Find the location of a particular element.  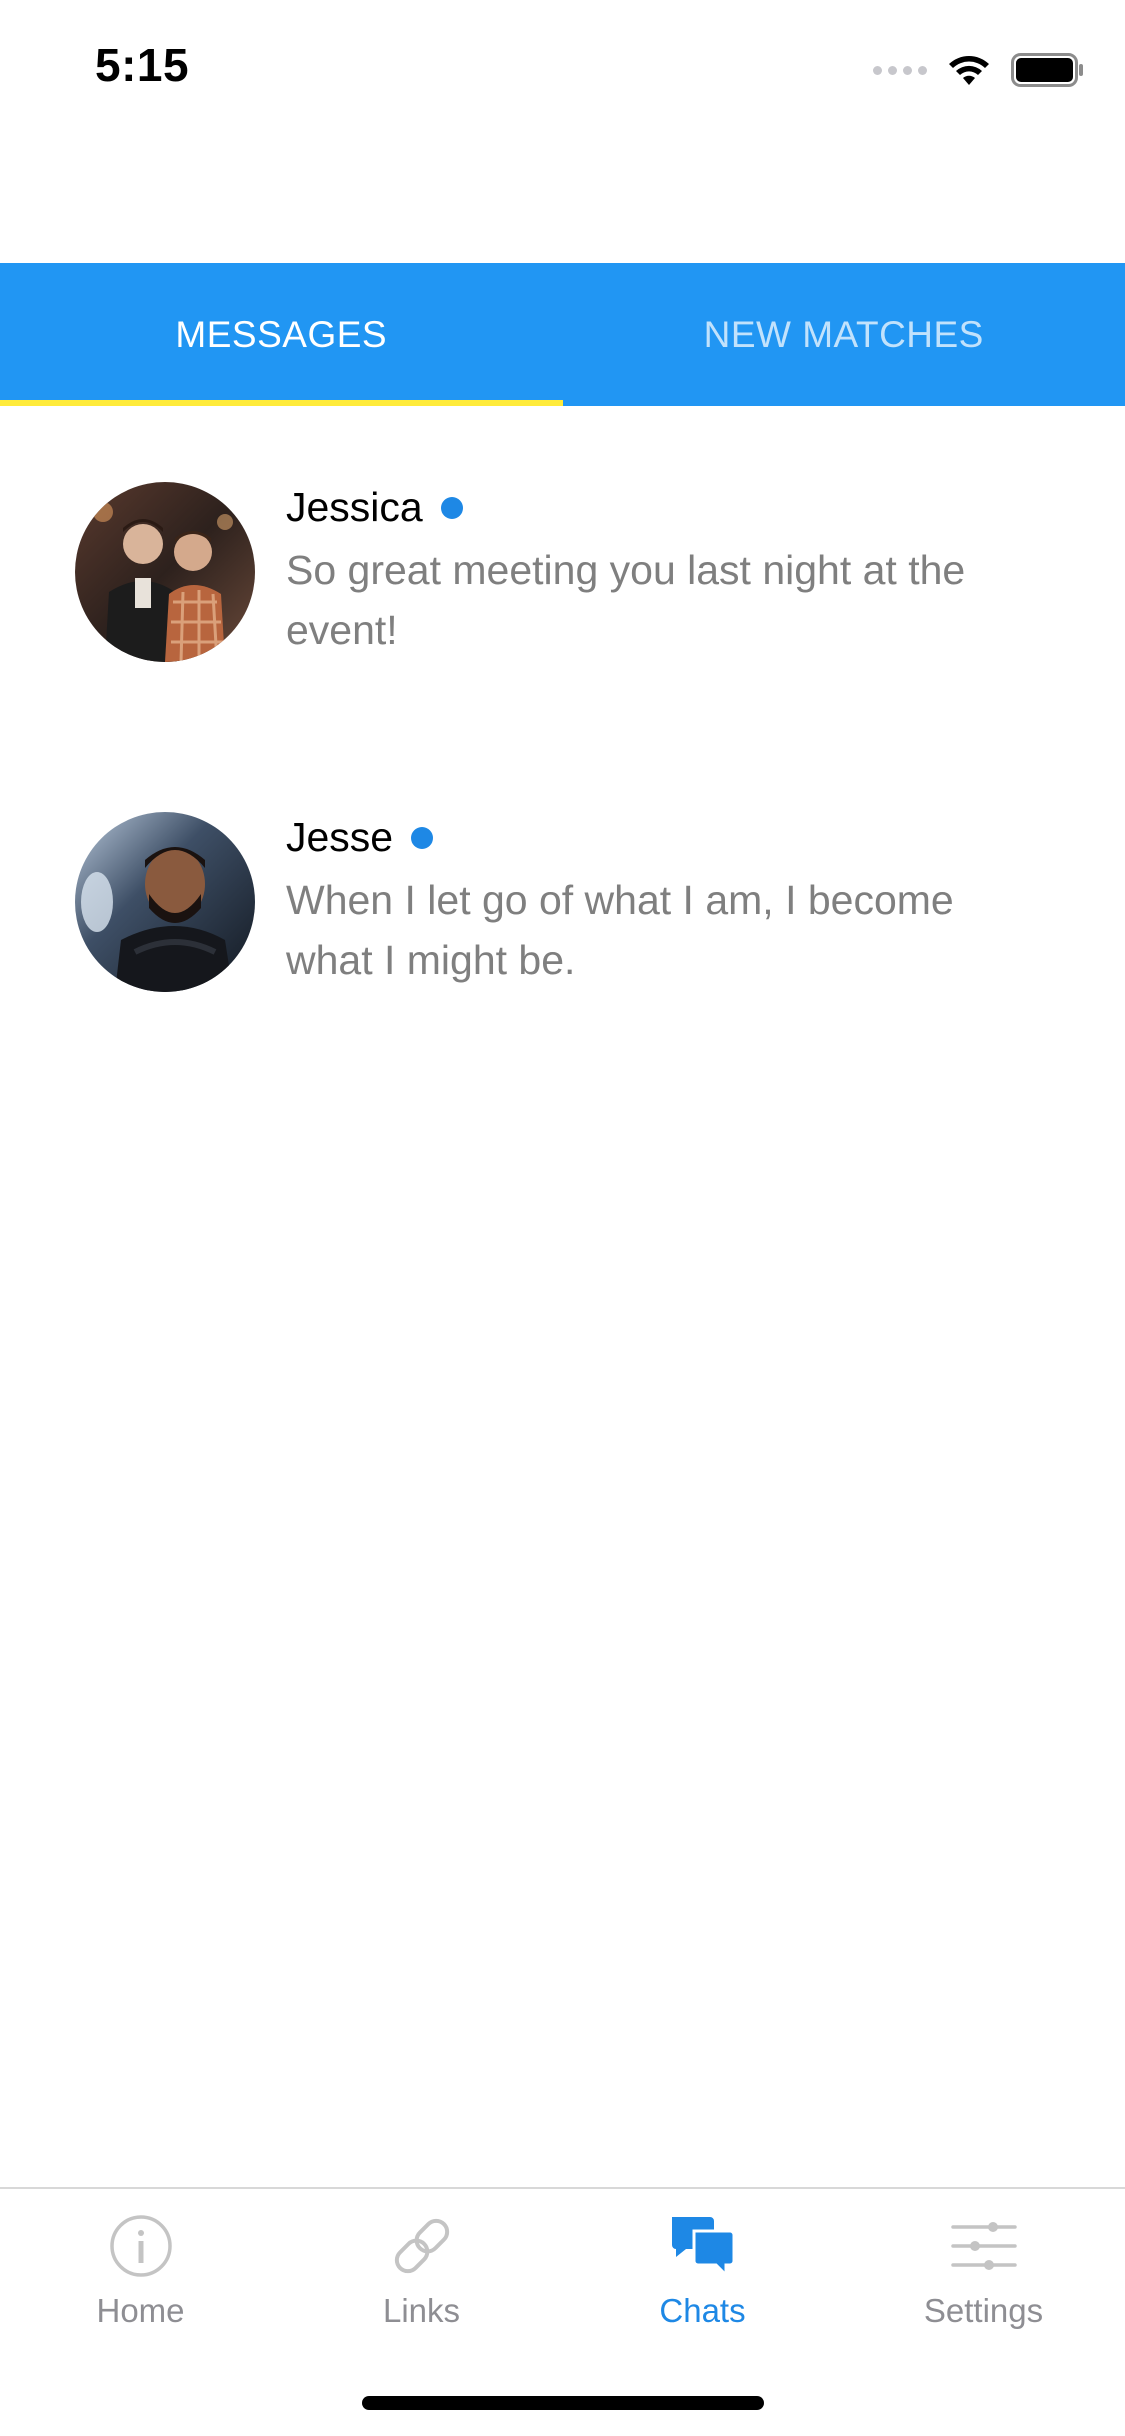

contact-name: Jesse is located at coordinates (340, 837).